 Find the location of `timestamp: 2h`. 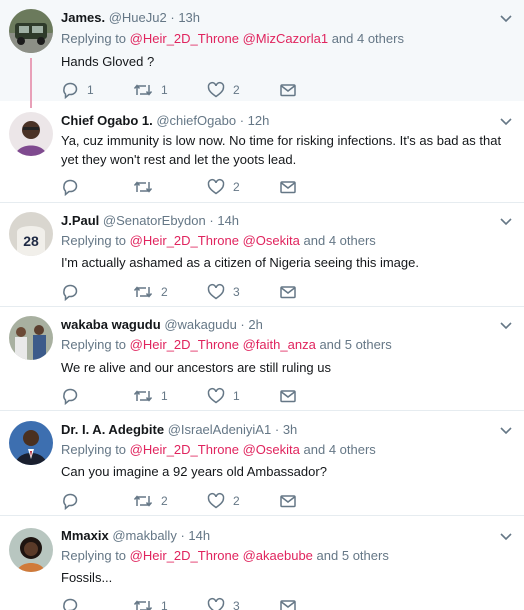

timestamp: 2h is located at coordinates (255, 324).